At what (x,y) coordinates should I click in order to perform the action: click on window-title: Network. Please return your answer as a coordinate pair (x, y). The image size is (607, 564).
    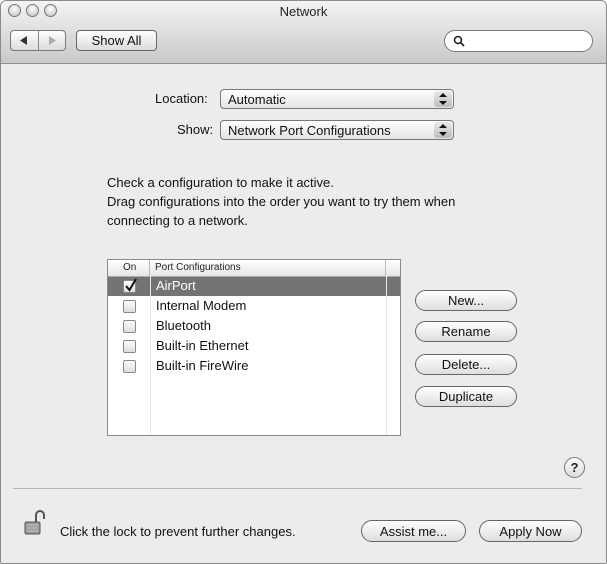
    Looking at the image, I should click on (303, 11).